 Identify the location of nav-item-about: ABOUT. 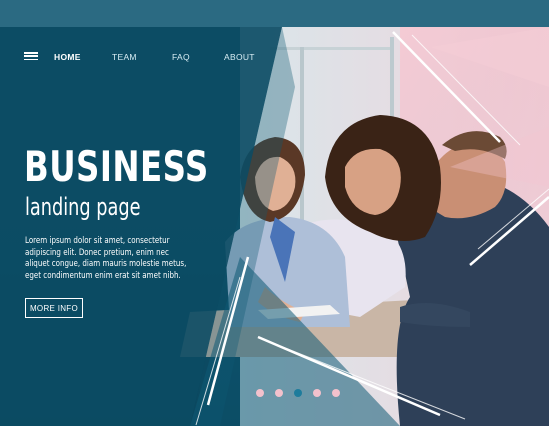
(239, 57).